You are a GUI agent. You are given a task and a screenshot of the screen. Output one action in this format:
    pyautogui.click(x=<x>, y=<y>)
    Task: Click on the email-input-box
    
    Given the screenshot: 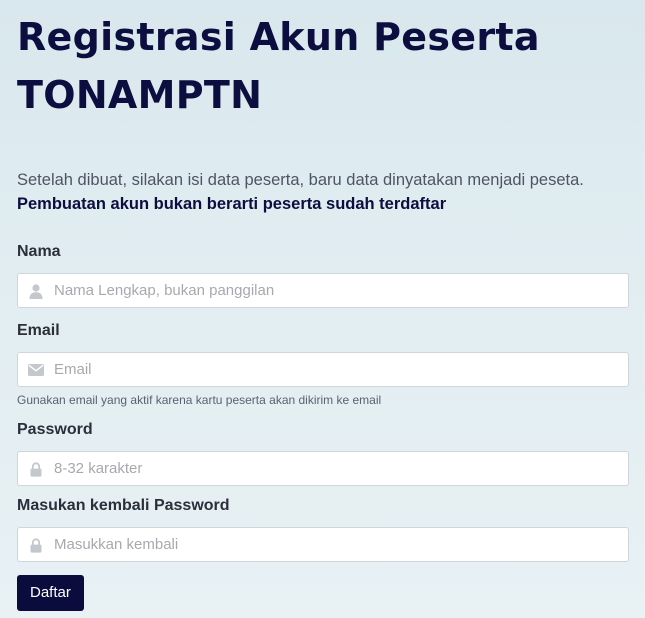 What is the action you would take?
    pyautogui.click(x=323, y=369)
    